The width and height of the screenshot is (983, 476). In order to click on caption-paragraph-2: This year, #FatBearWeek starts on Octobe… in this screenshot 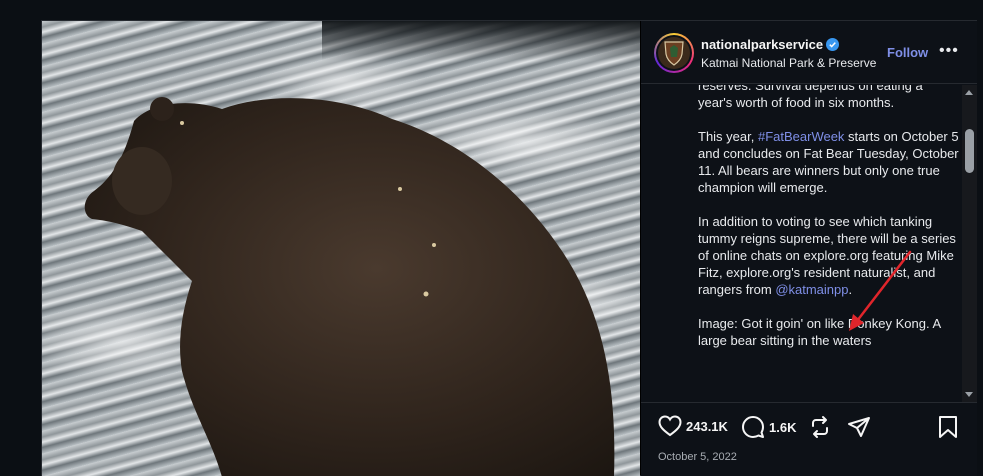, I will do `click(828, 162)`.